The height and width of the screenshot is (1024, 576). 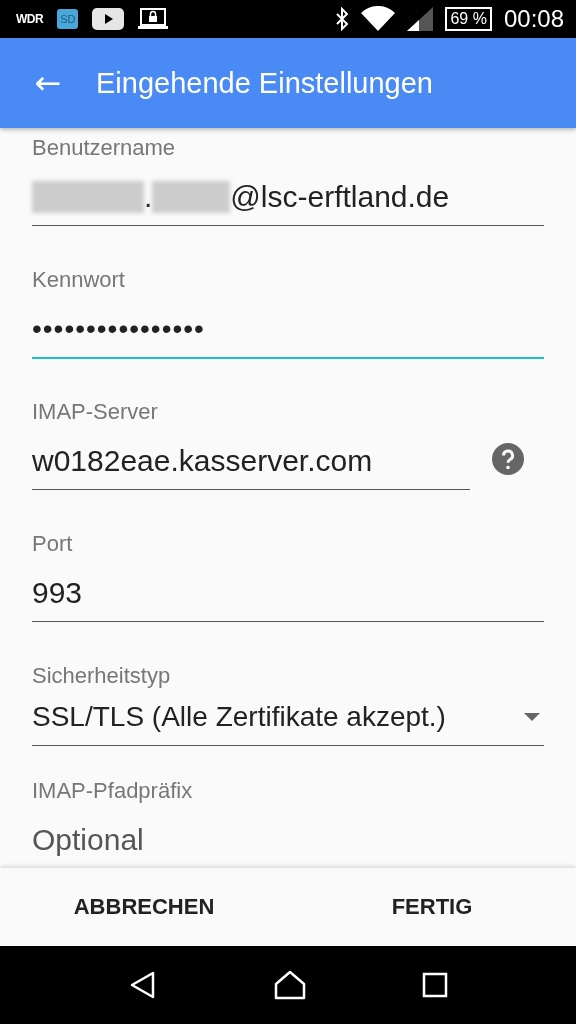 What do you see at coordinates (95, 412) in the screenshot?
I see `field-label: IMAP-Server` at bounding box center [95, 412].